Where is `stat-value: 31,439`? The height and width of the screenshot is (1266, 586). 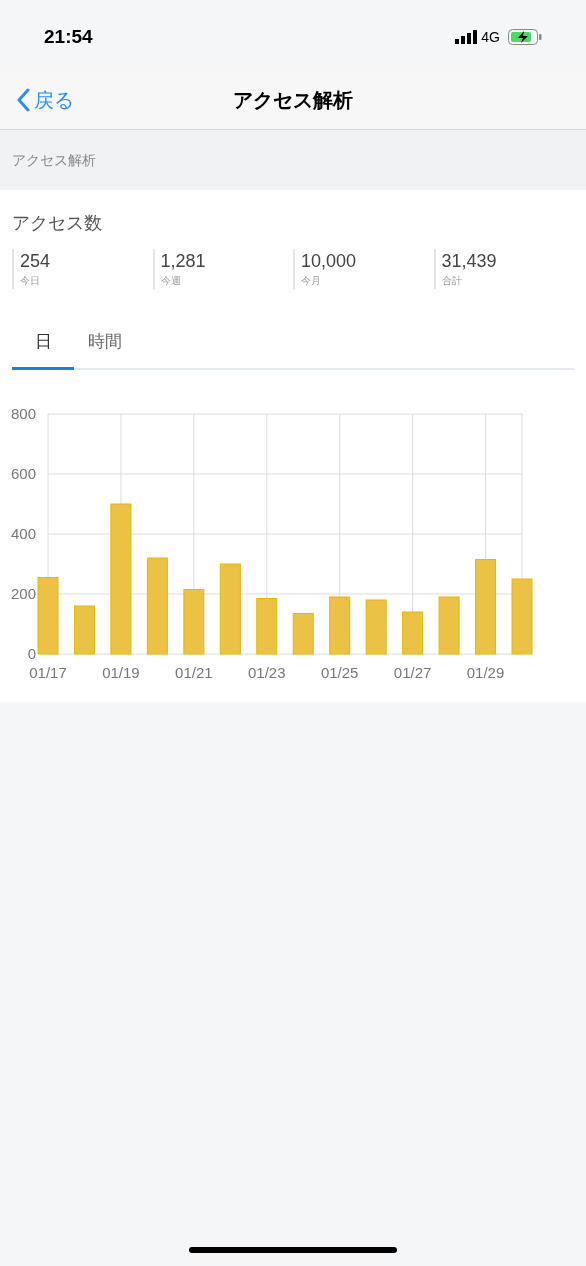
stat-value: 31,439 is located at coordinates (469, 261).